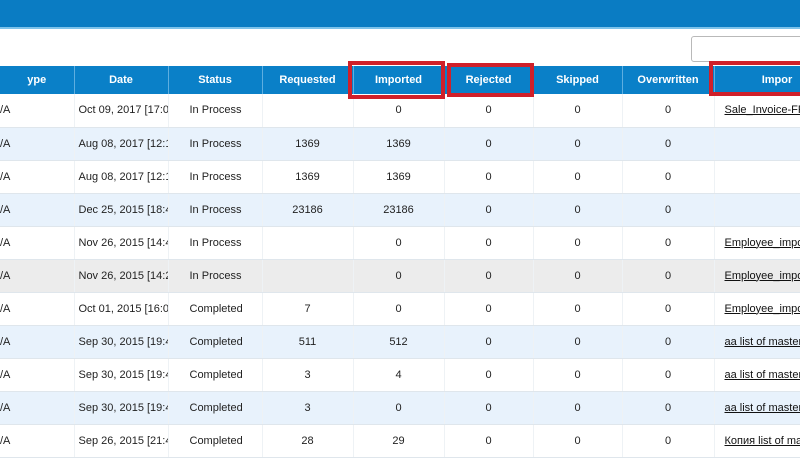  I want to click on search-input, so click(745, 49).